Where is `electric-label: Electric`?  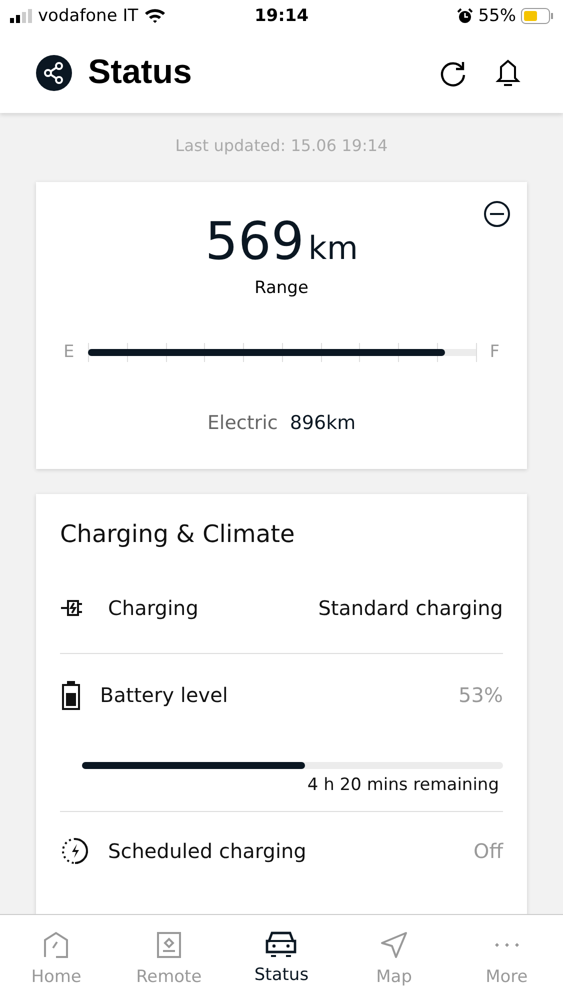 electric-label: Electric is located at coordinates (242, 423).